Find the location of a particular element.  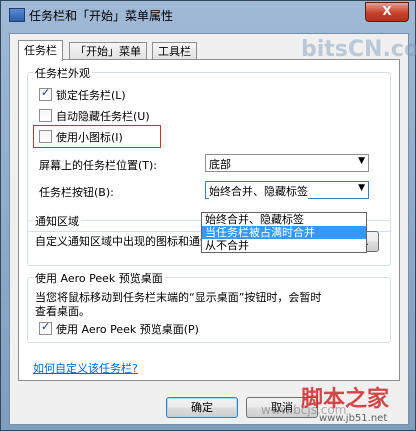

aero-peek-group-title: 使用 Aero Peek 预览桌面 is located at coordinates (99, 278).